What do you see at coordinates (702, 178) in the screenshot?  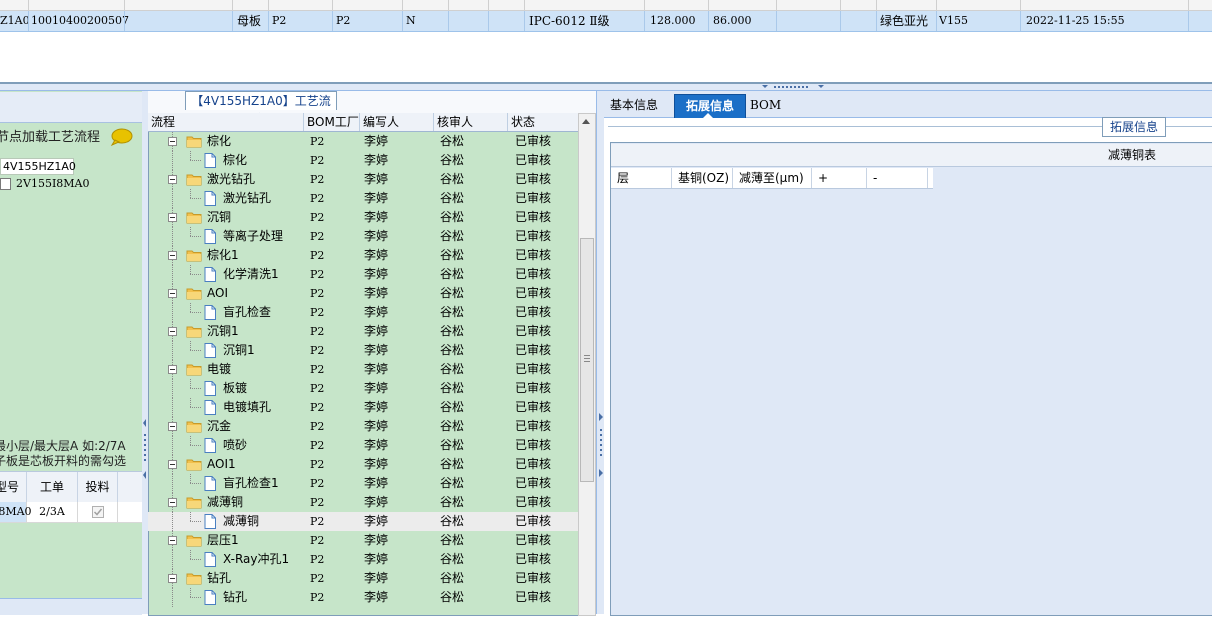 I see `col-base-copper: 基铜(OZ)` at bounding box center [702, 178].